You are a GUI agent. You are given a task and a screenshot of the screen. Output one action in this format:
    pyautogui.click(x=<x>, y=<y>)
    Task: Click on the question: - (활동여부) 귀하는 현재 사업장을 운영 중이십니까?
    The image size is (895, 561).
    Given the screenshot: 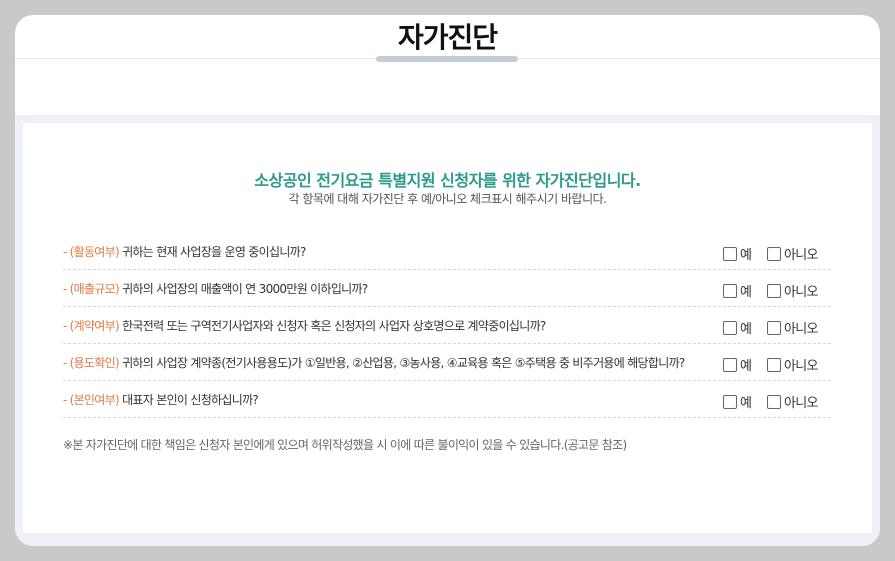 What is the action you would take?
    pyautogui.click(x=184, y=251)
    